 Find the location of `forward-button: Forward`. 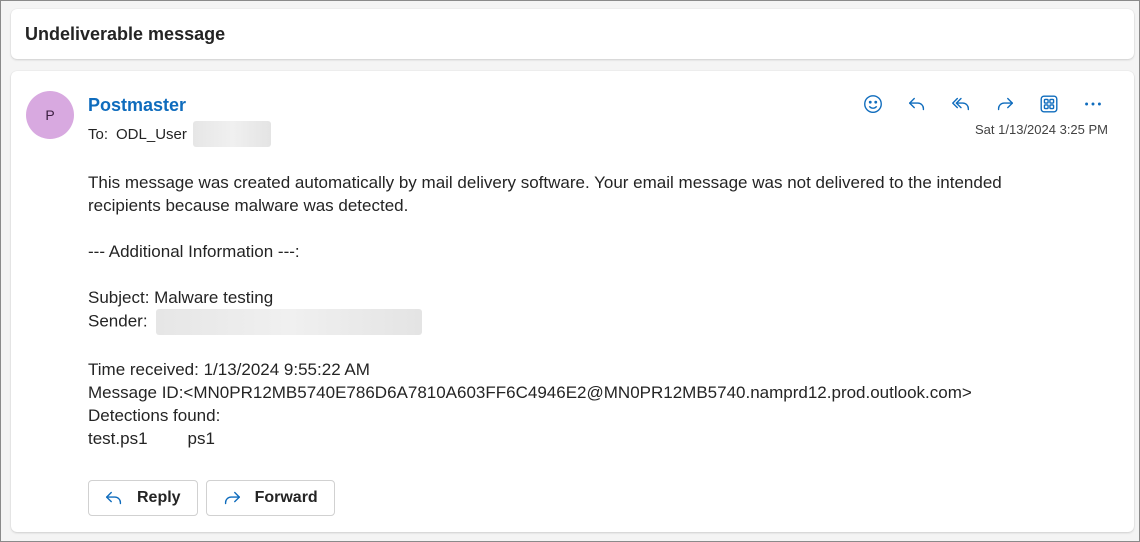

forward-button: Forward is located at coordinates (270, 498).